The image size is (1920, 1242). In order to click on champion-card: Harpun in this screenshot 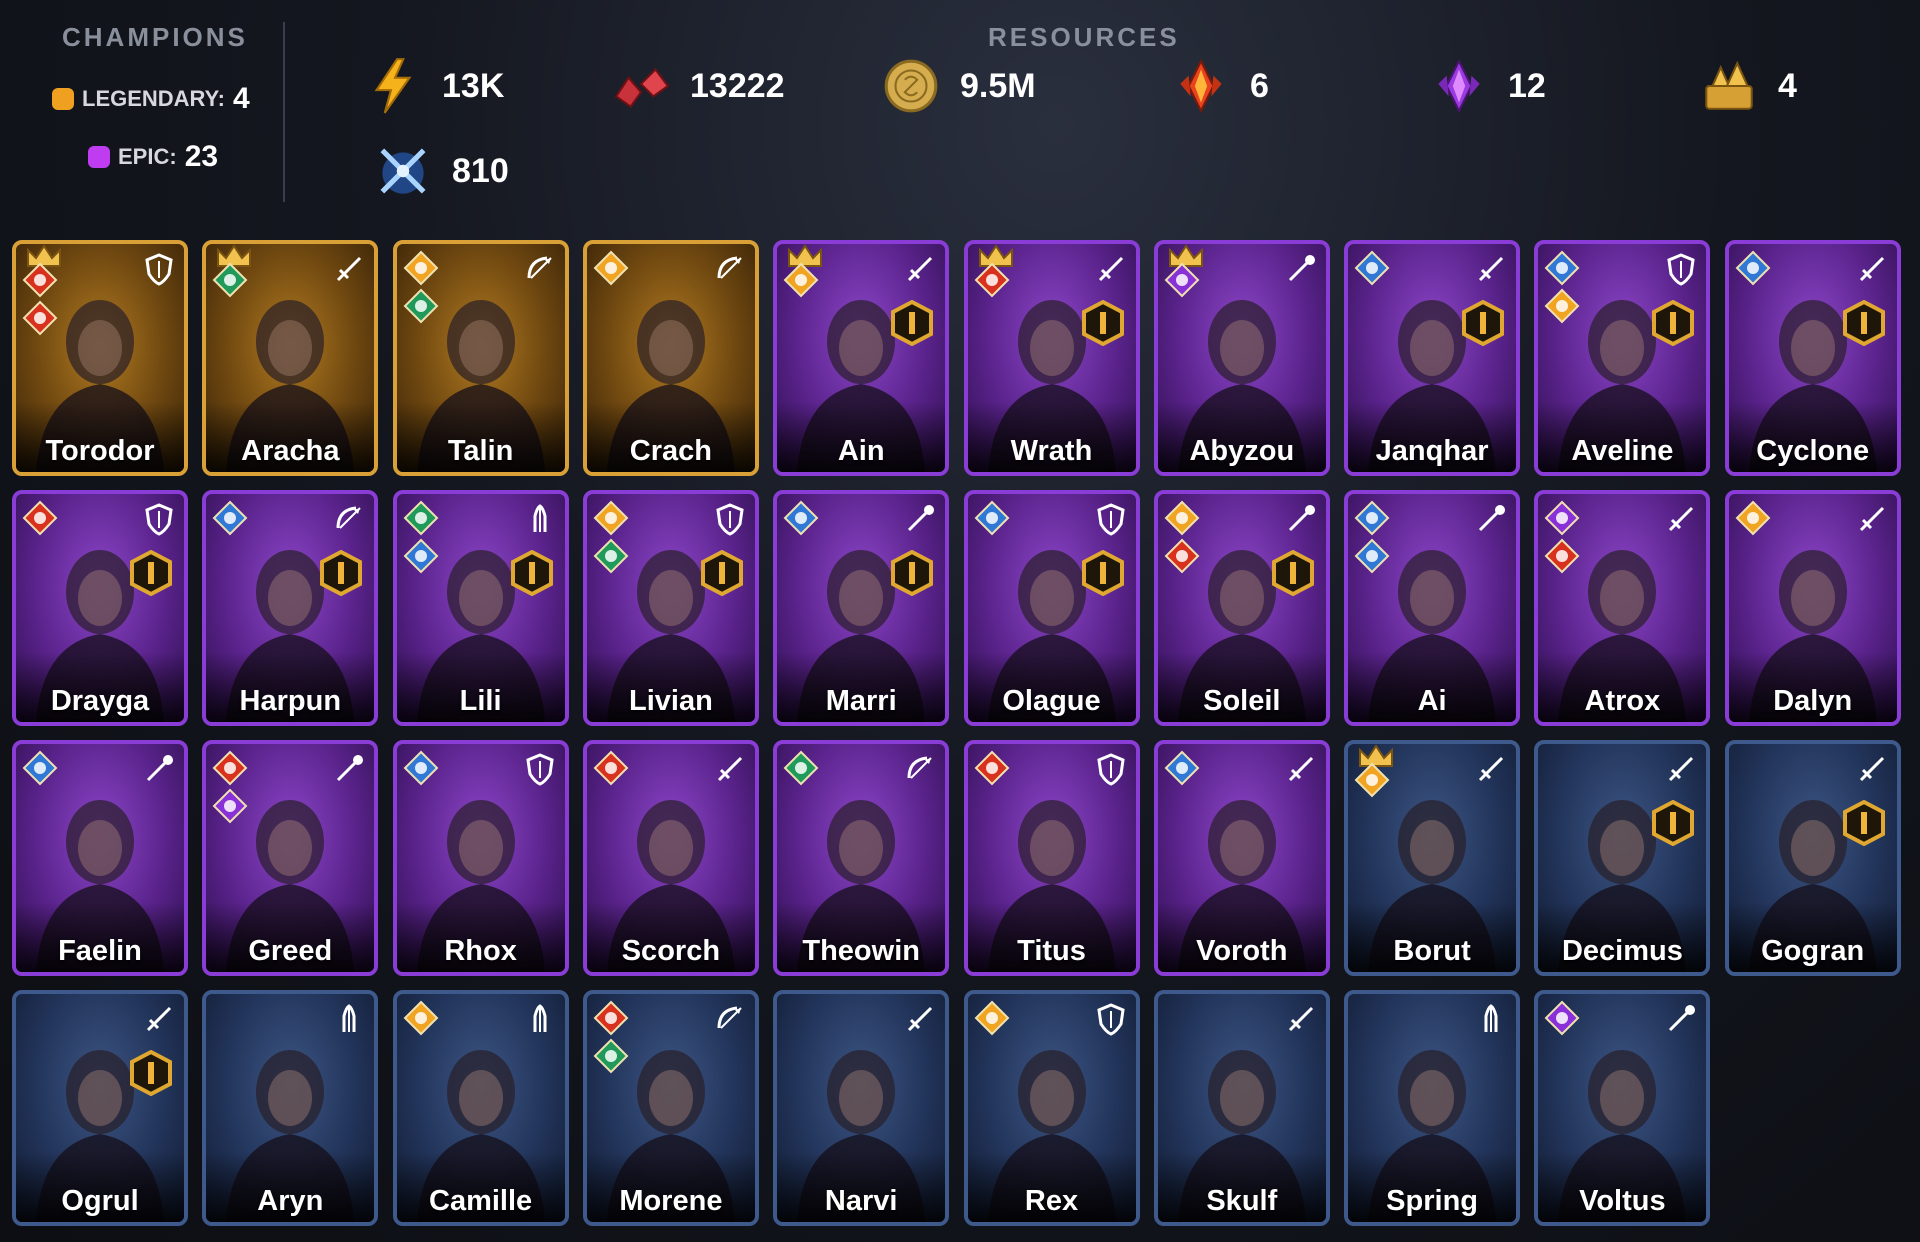, I will do `click(290, 608)`.